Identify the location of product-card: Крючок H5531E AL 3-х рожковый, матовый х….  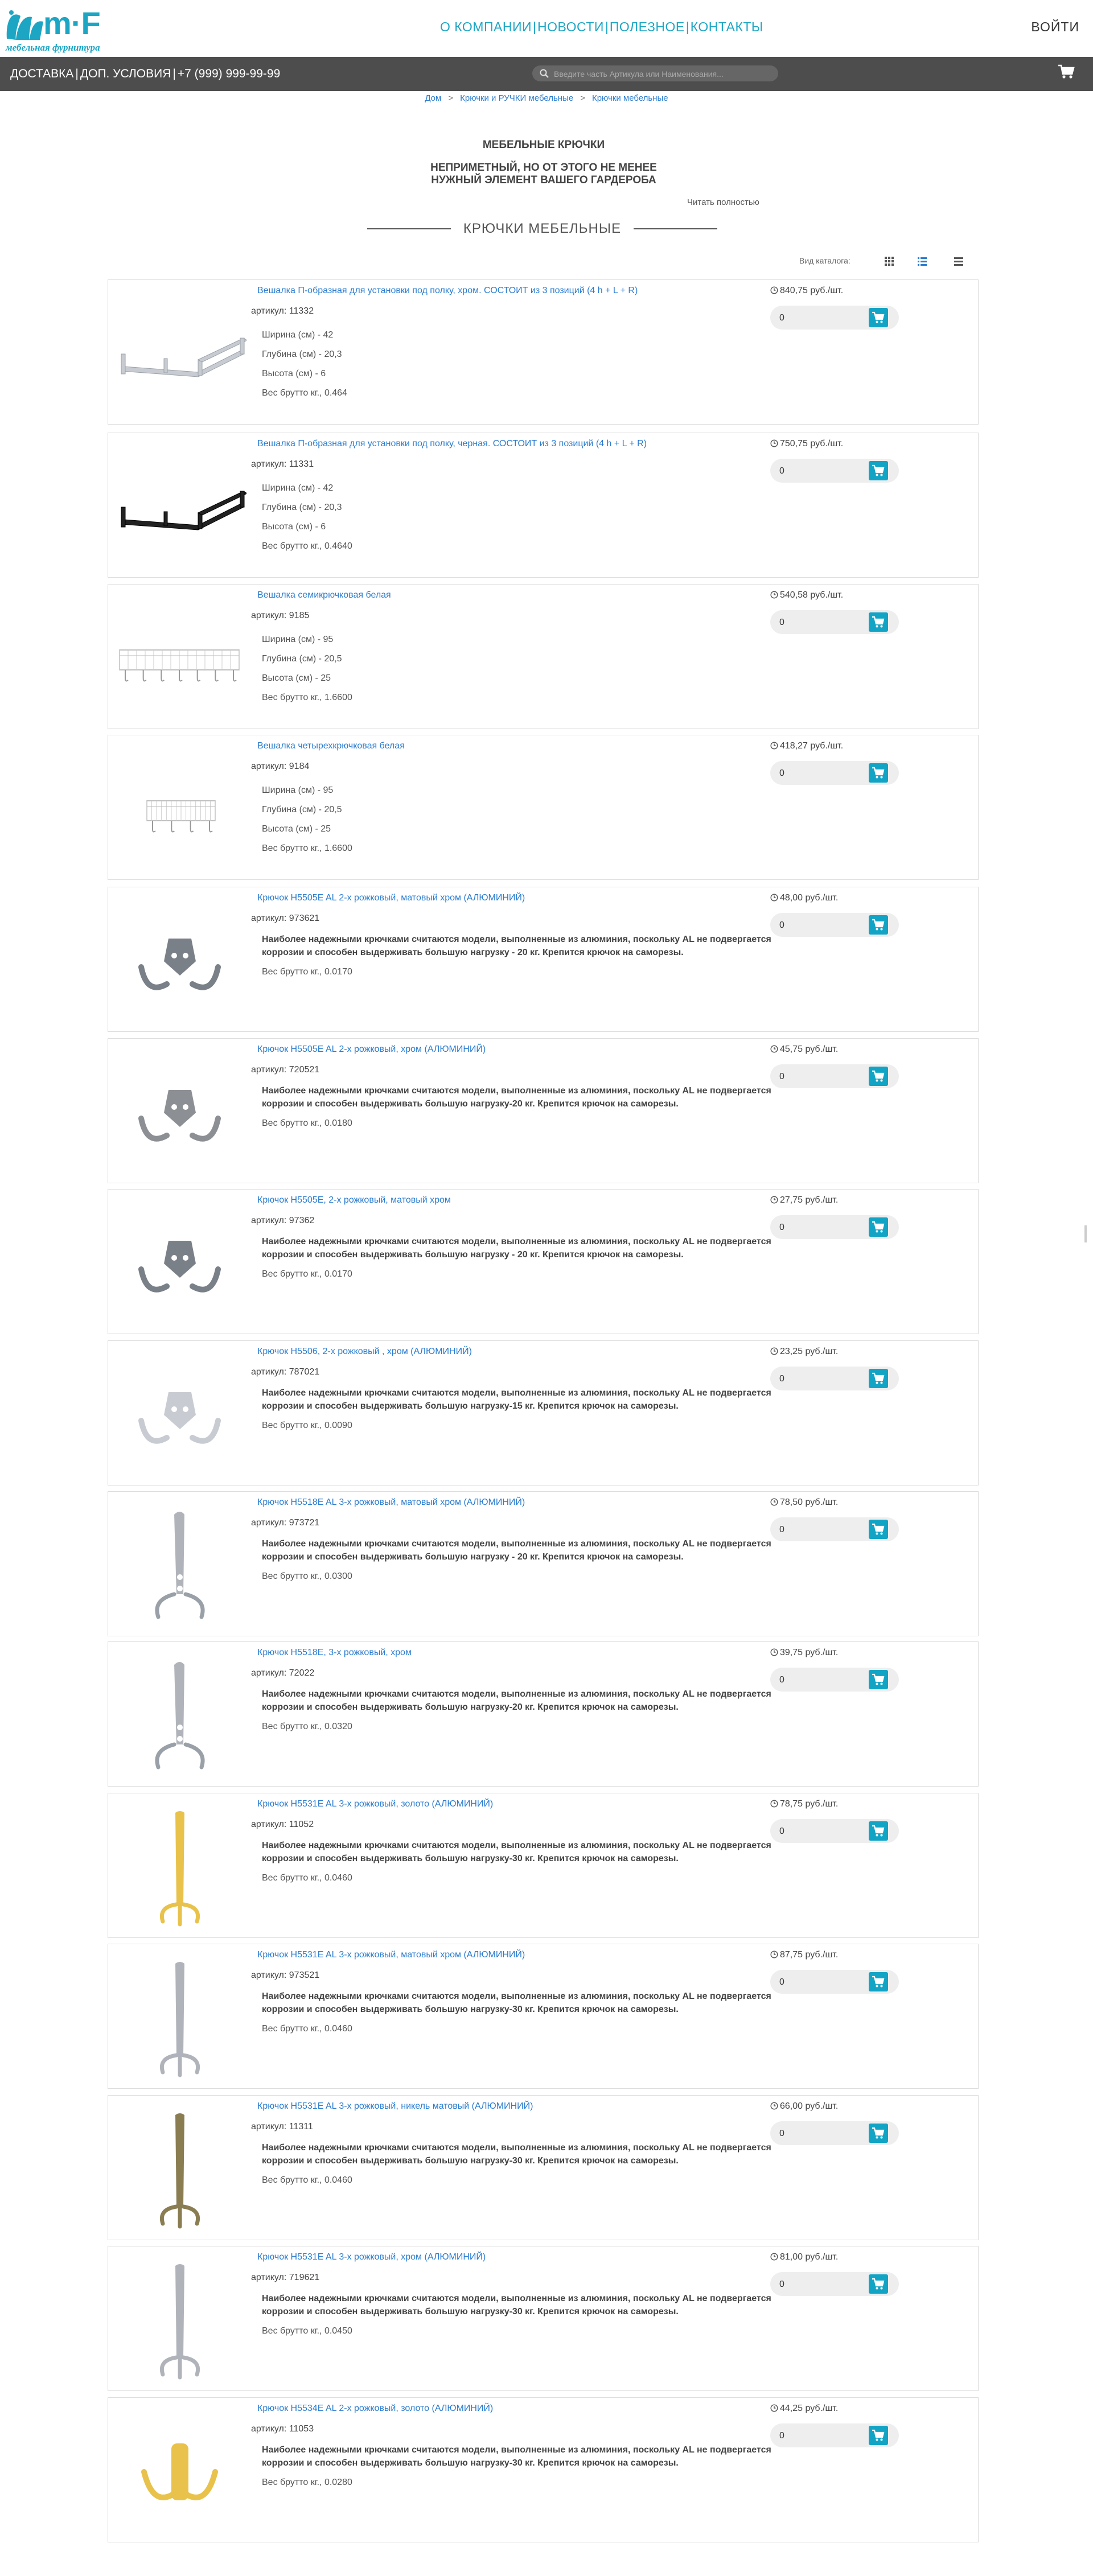
(543, 2017).